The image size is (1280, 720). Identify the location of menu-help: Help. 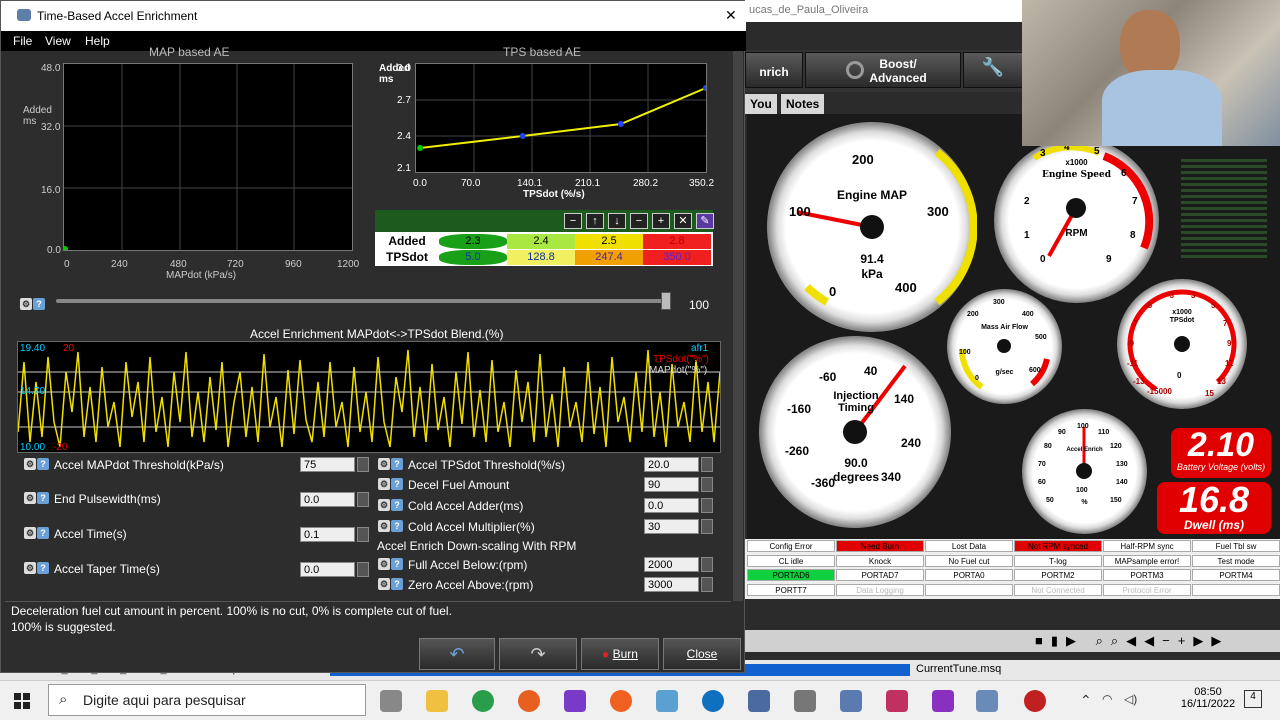
(97, 41).